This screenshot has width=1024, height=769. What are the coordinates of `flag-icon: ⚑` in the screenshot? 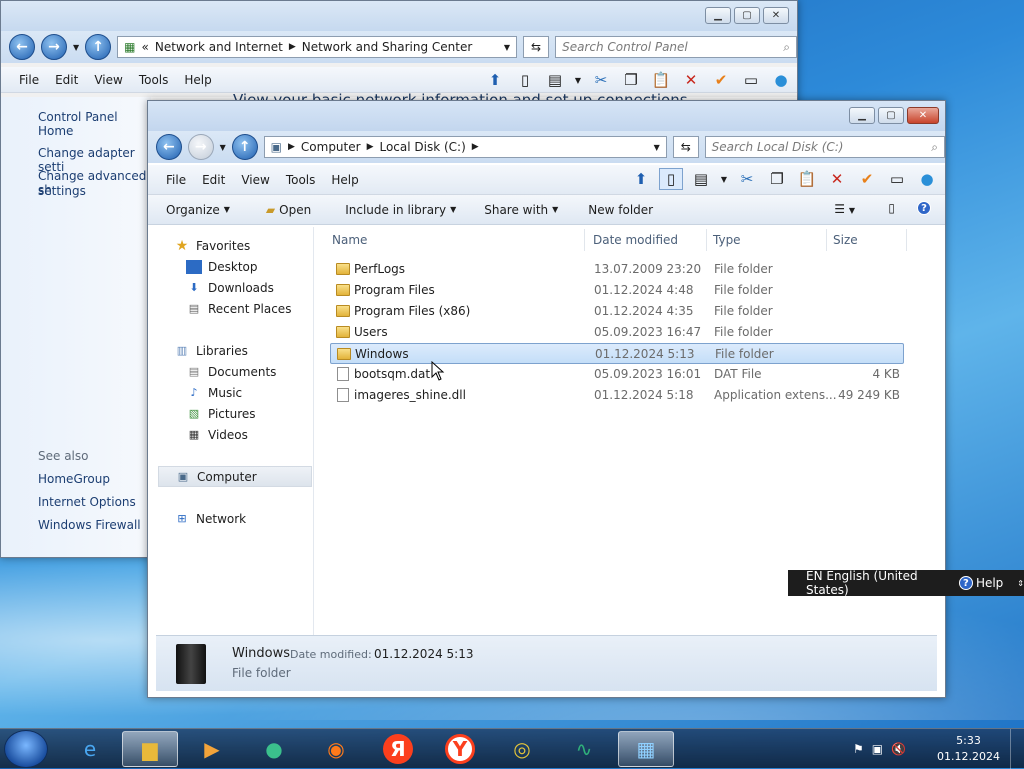 It's located at (858, 749).